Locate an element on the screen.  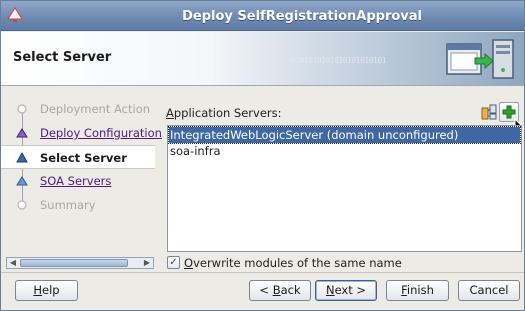
page-title: Select Server is located at coordinates (62, 57).